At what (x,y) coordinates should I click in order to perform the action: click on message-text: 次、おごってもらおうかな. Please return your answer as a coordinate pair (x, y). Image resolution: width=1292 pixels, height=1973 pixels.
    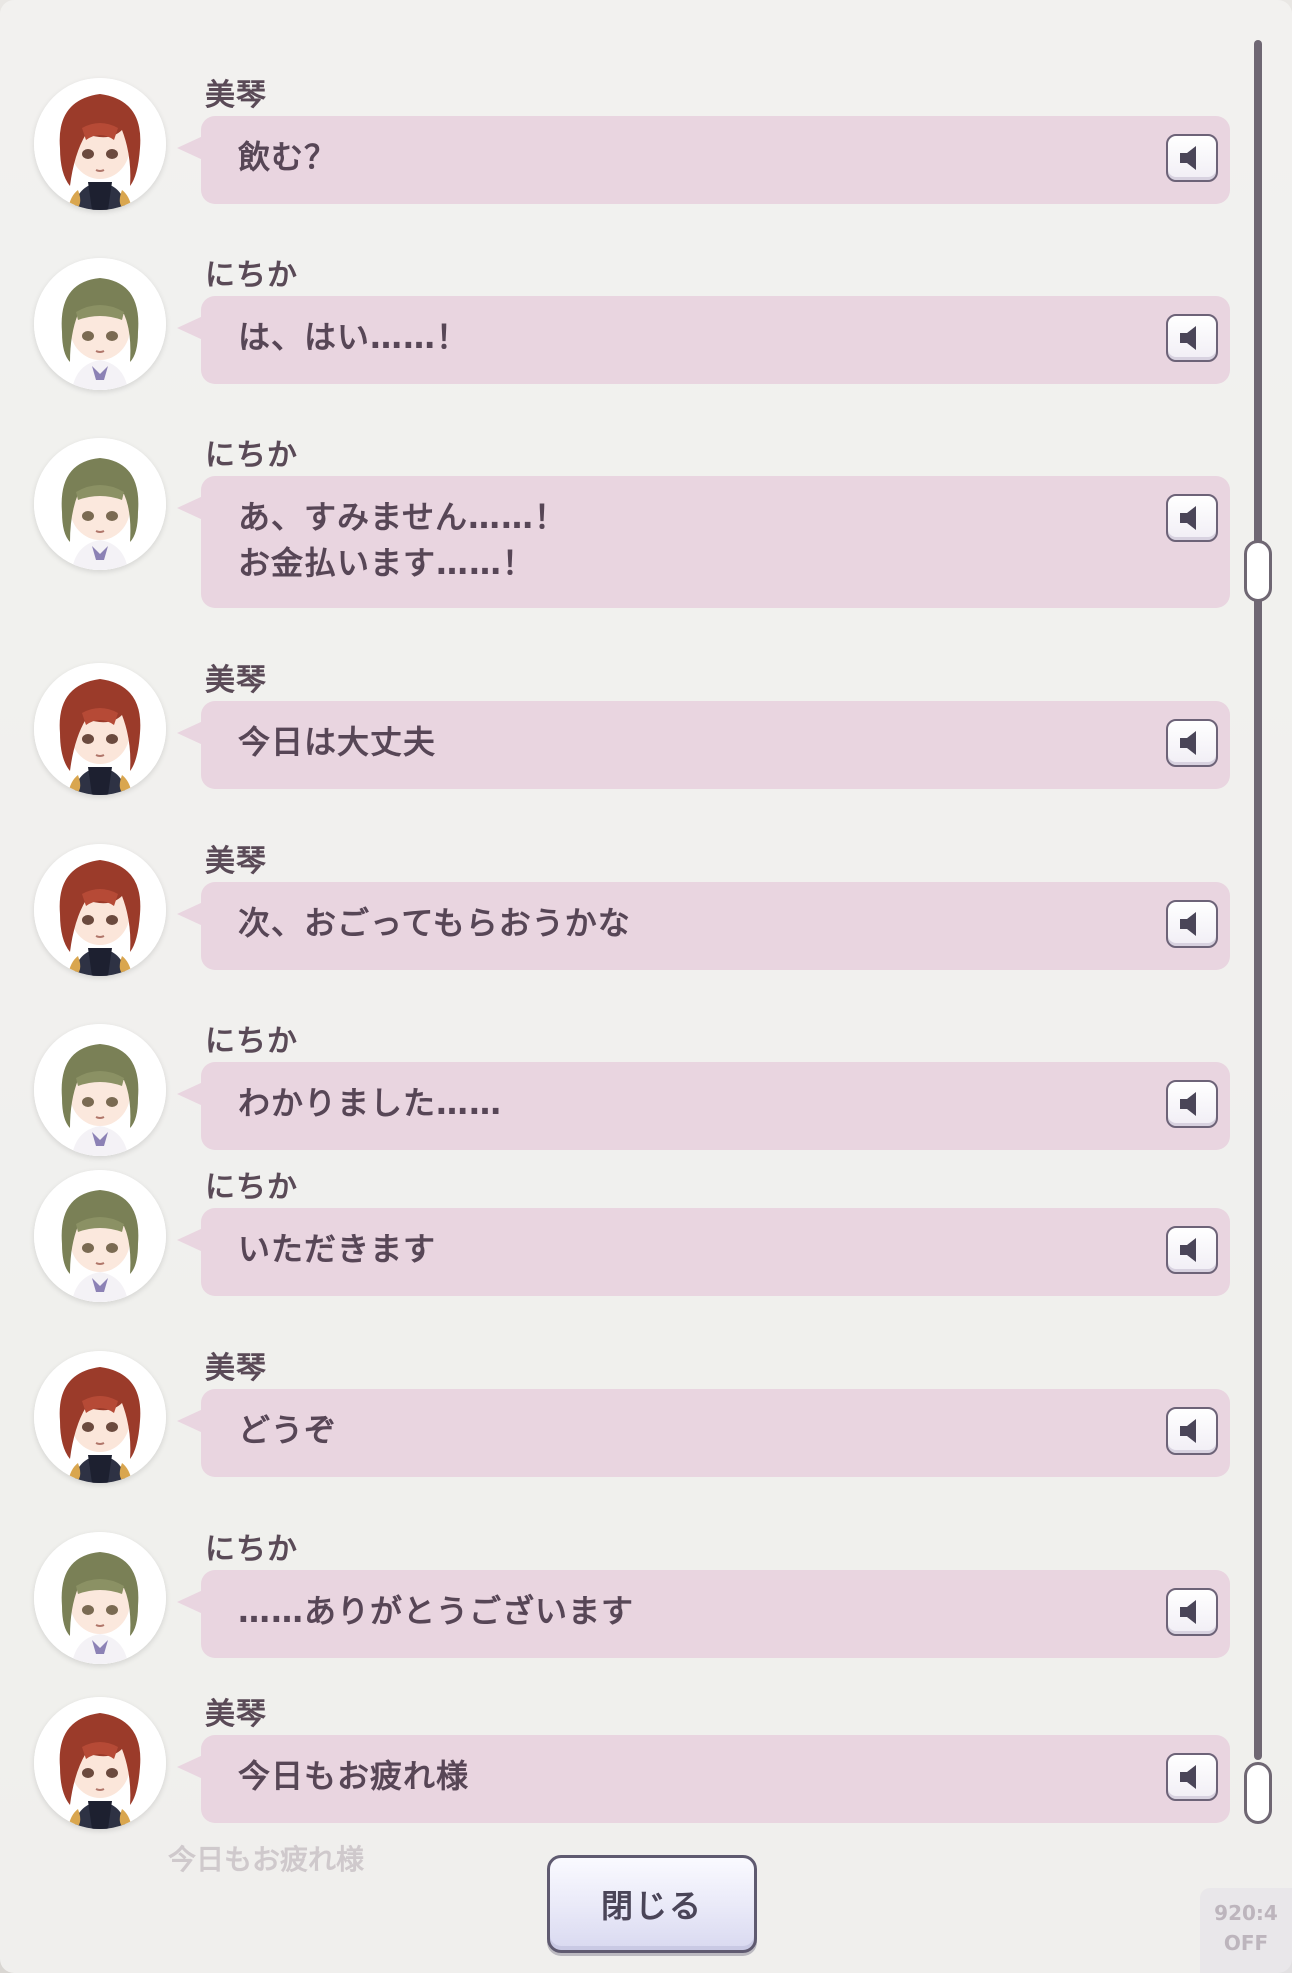
    Looking at the image, I should click on (434, 923).